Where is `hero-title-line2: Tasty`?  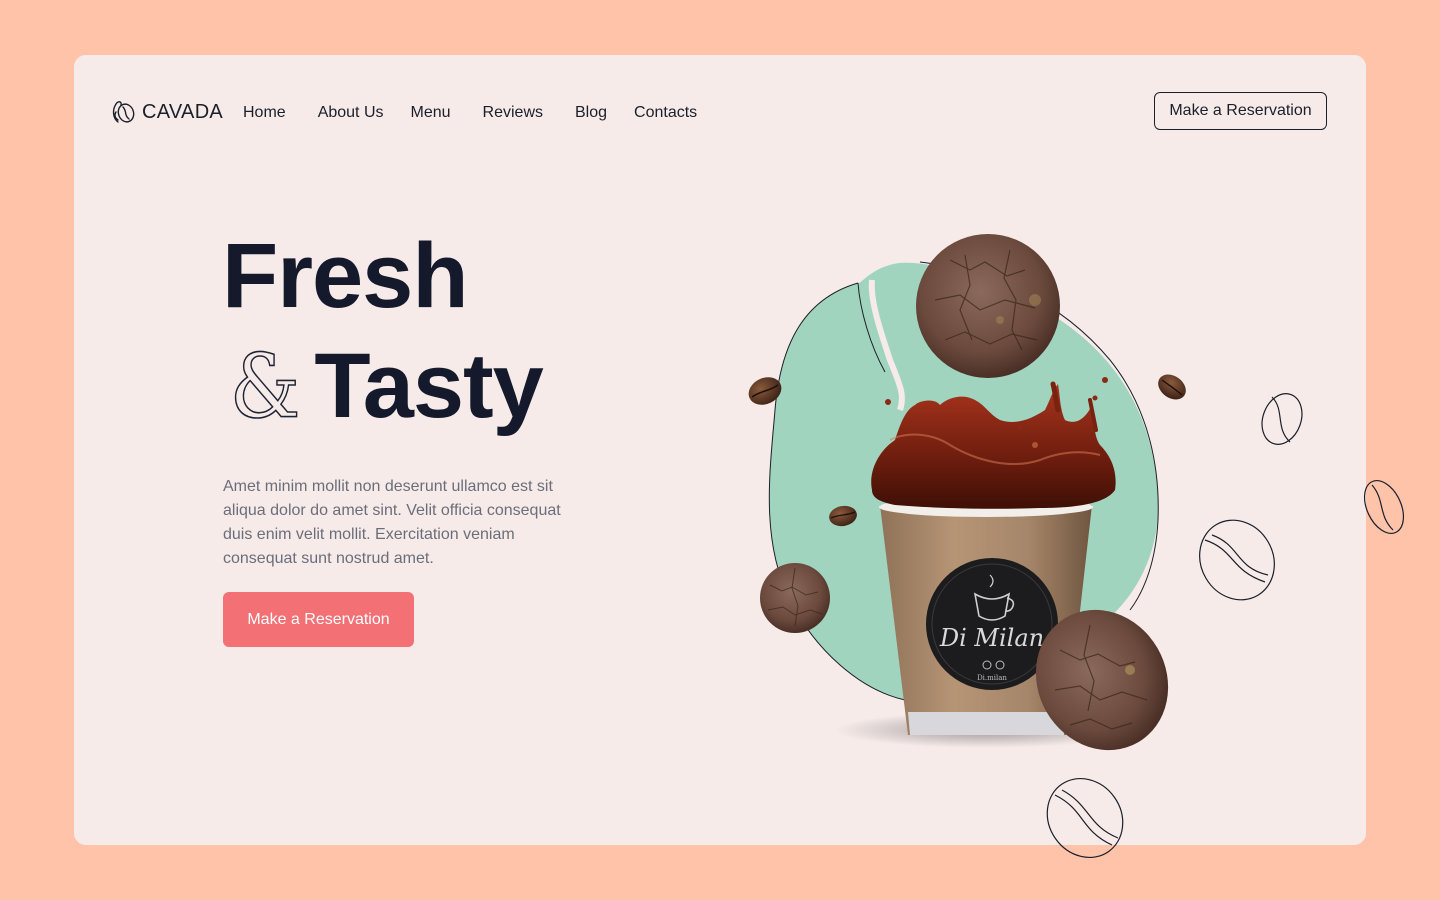
hero-title-line2: Tasty is located at coordinates (429, 386).